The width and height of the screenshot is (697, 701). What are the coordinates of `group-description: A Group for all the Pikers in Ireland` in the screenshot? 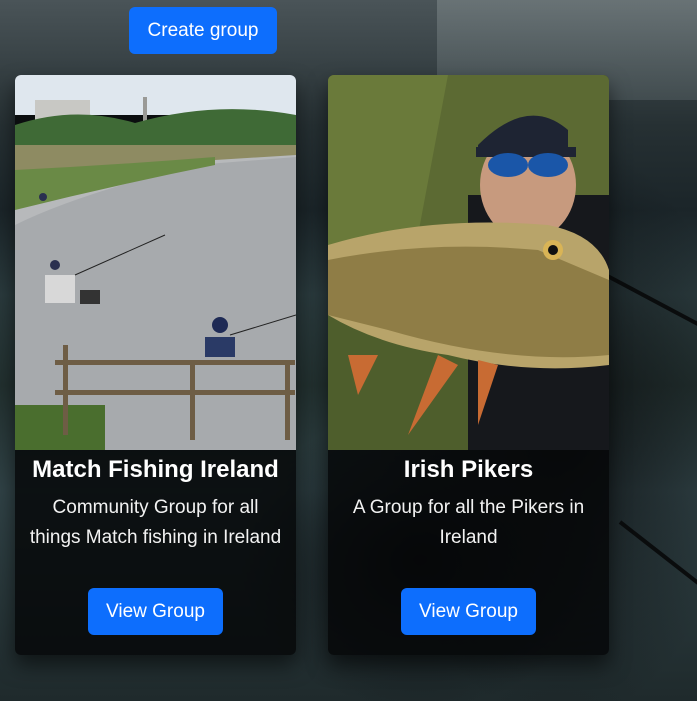 It's located at (468, 522).